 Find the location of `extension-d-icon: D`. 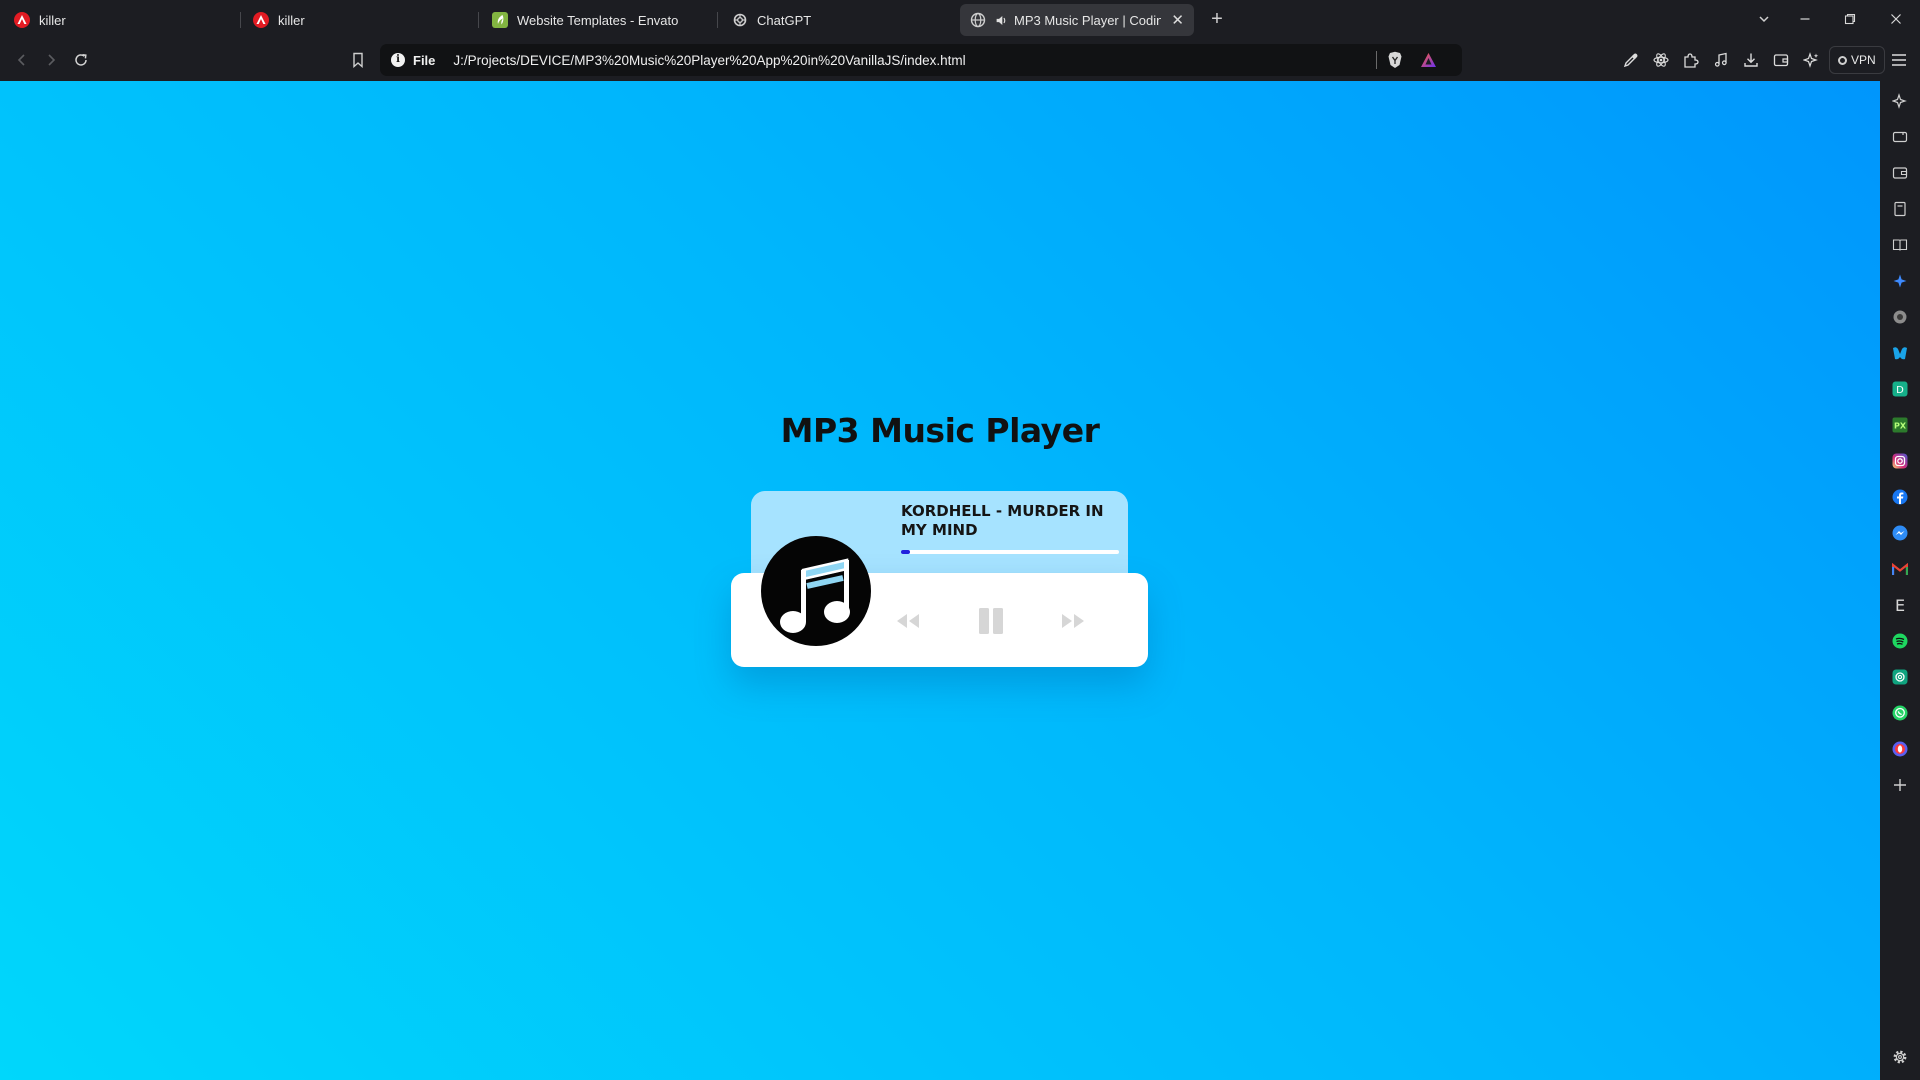

extension-d-icon: D is located at coordinates (1900, 389).